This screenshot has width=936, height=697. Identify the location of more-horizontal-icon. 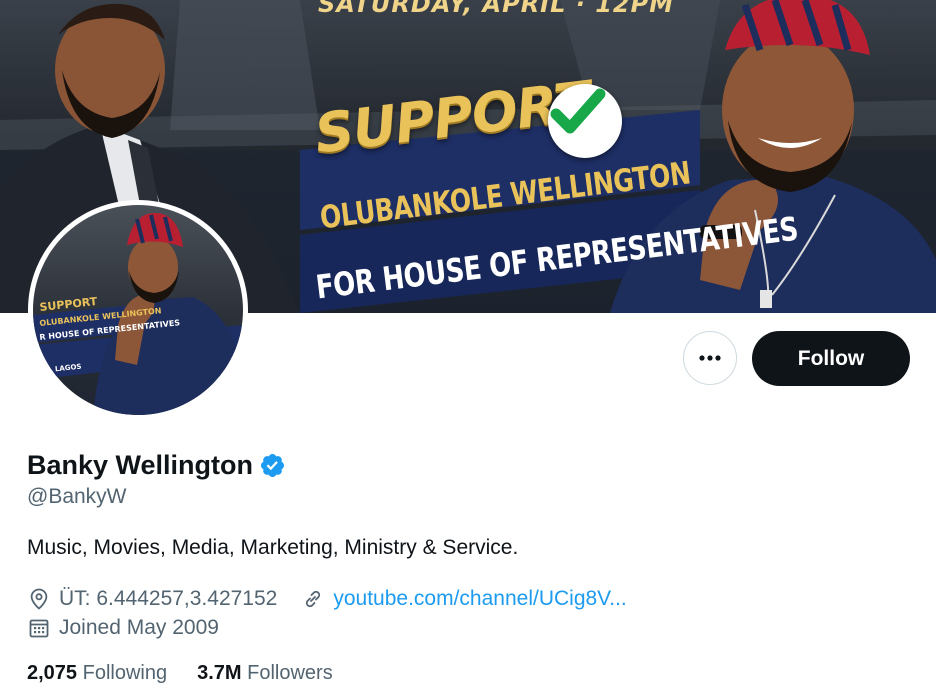
(710, 358).